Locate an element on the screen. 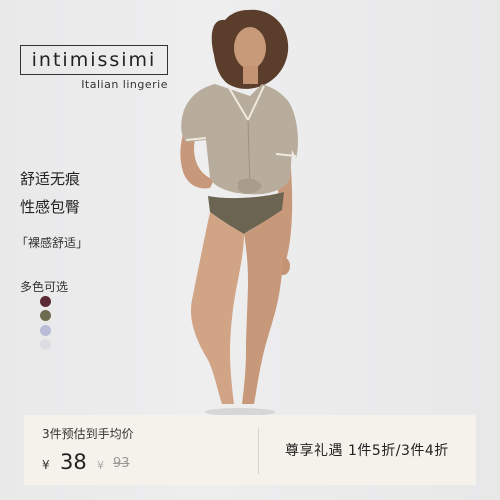 This screenshot has height=500, width=500. brand-name: intimissimi is located at coordinates (94, 60).